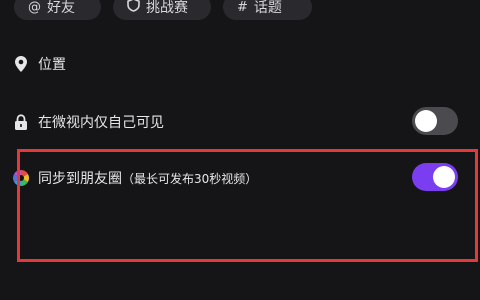  I want to click on private-visibility-label: 在微视内仅自己可见, so click(101, 123).